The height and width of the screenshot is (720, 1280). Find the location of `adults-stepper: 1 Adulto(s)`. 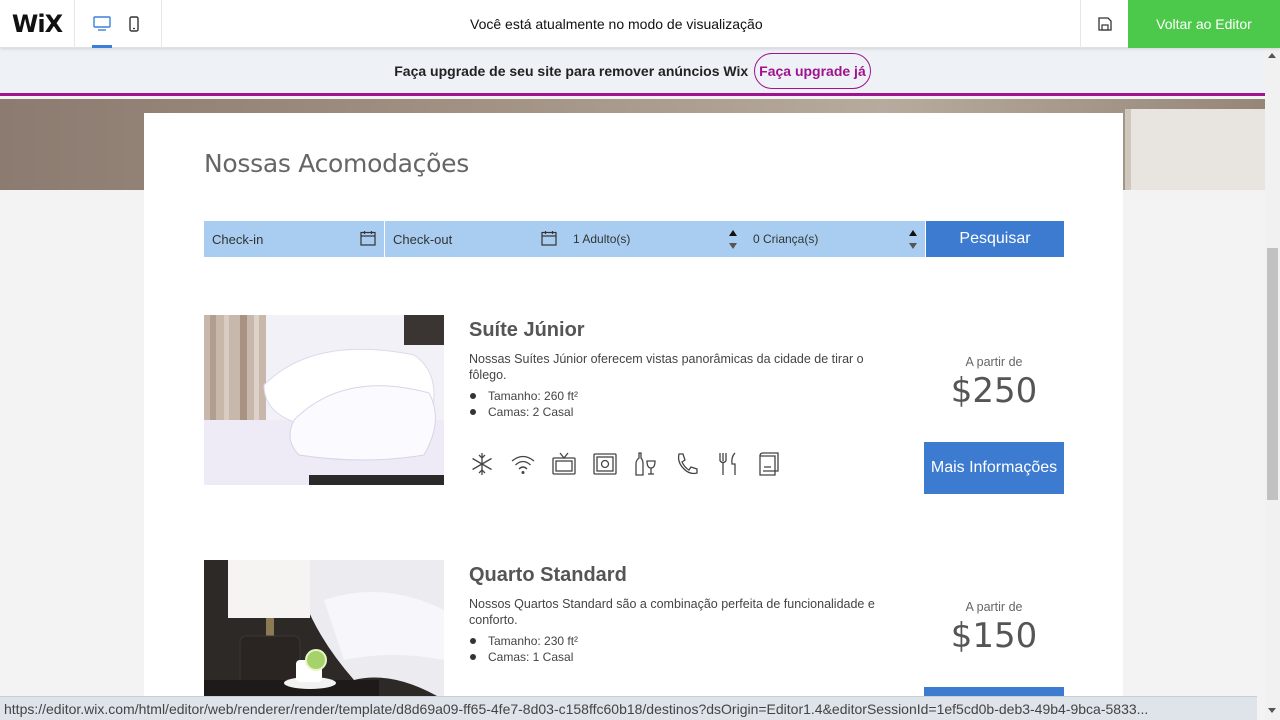

adults-stepper: 1 Adulto(s) is located at coordinates (655, 239).